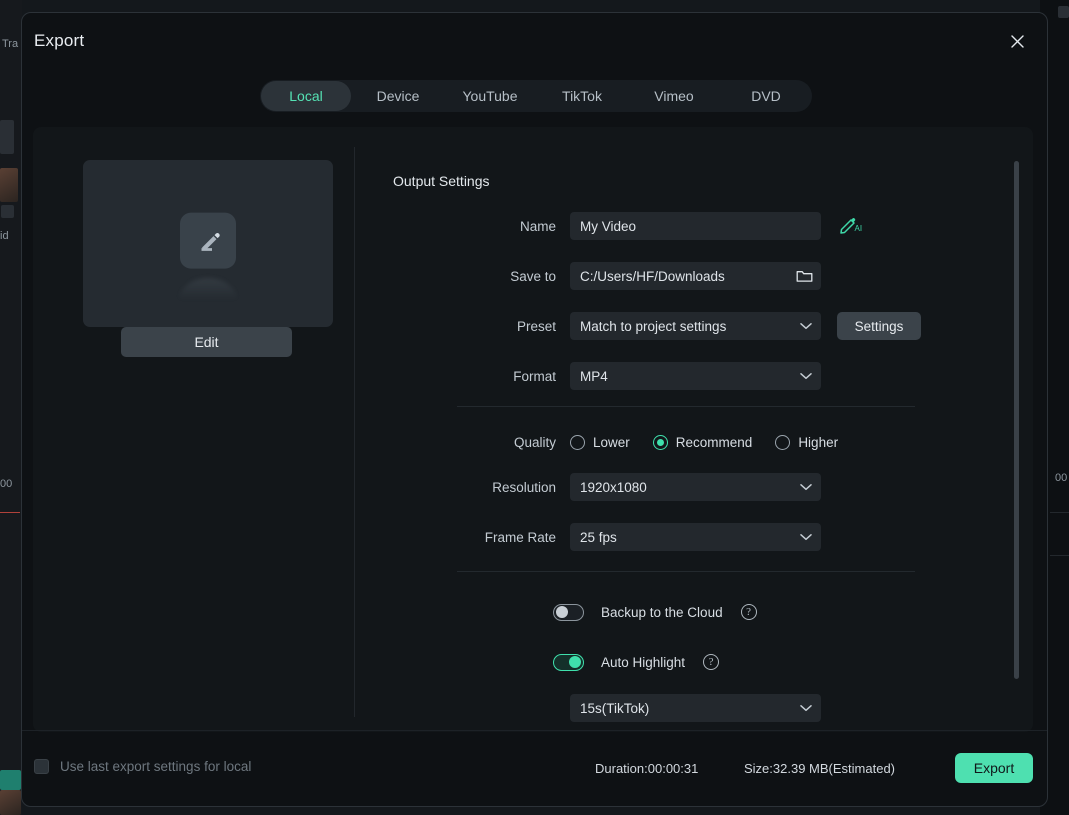 This screenshot has width=1069, height=815. I want to click on close-icon, so click(1017, 41).